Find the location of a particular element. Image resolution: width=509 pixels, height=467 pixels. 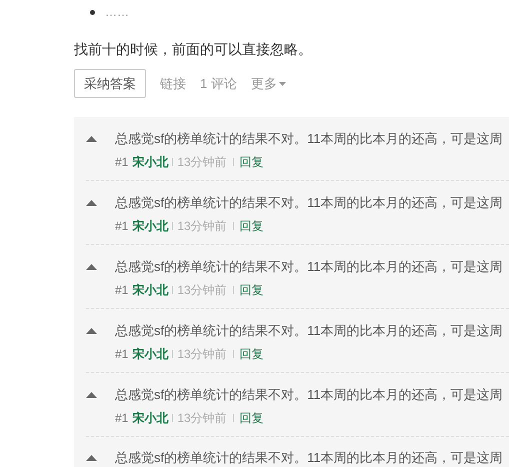

caret-icon is located at coordinates (282, 84).